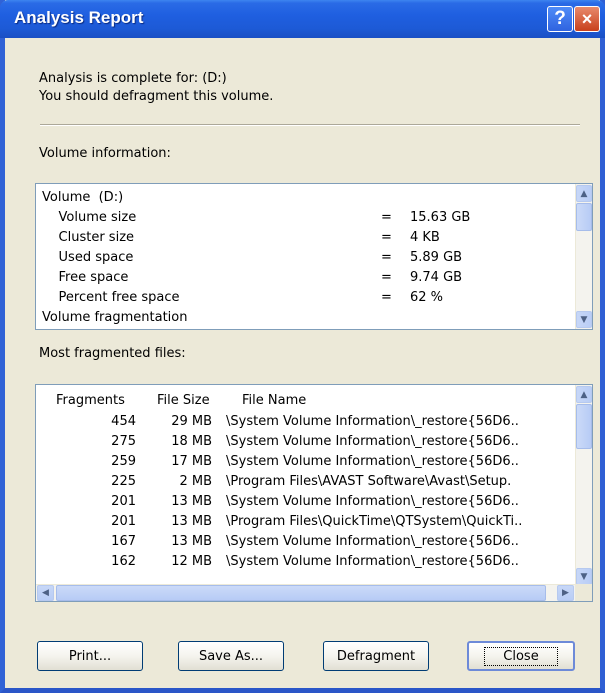 The image size is (605, 693). Describe the element at coordinates (89, 217) in the screenshot. I see `volume-info-label: Volume size` at that location.